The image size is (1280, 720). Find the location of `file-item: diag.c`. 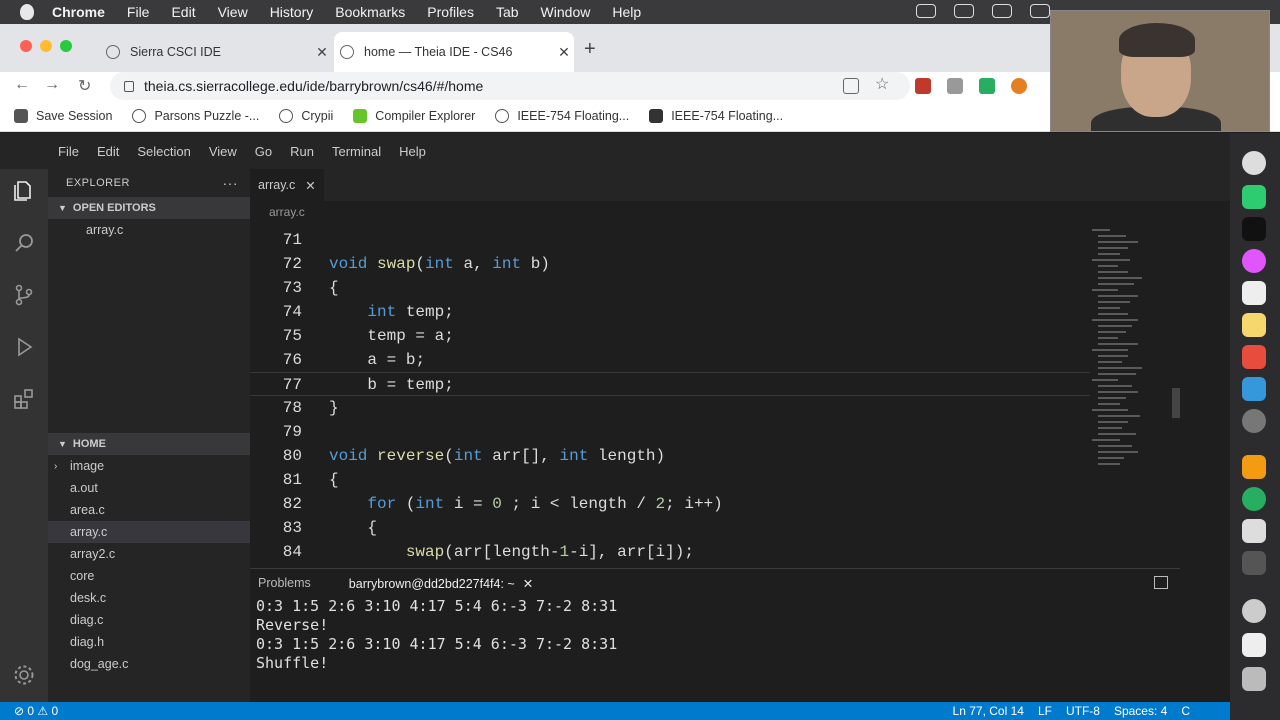

file-item: diag.c is located at coordinates (149, 620).